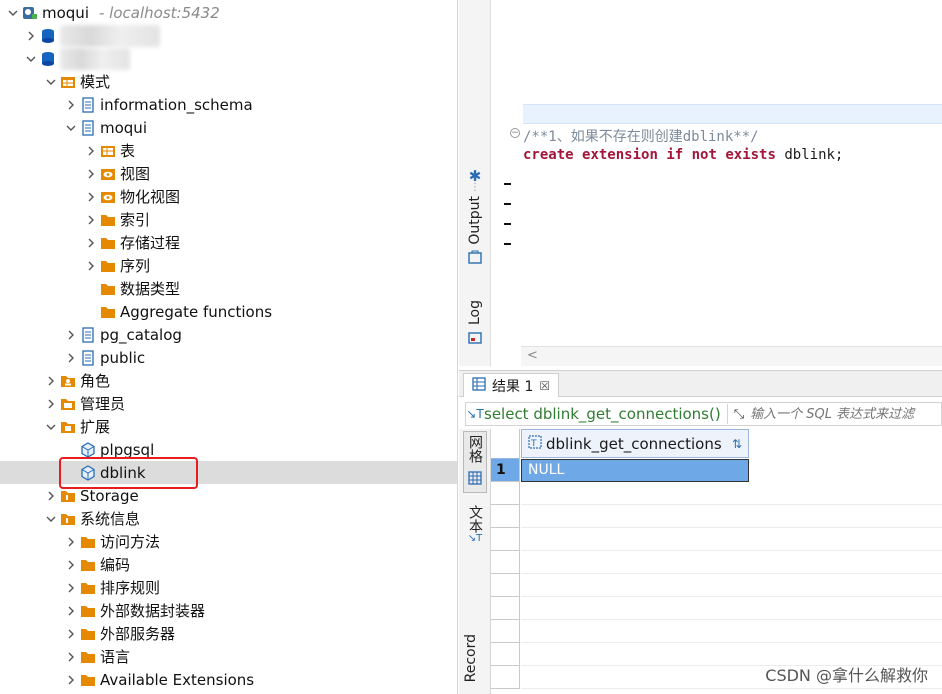 The height and width of the screenshot is (694, 942). Describe the element at coordinates (228, 219) in the screenshot. I see `tree-node--: 索引` at that location.